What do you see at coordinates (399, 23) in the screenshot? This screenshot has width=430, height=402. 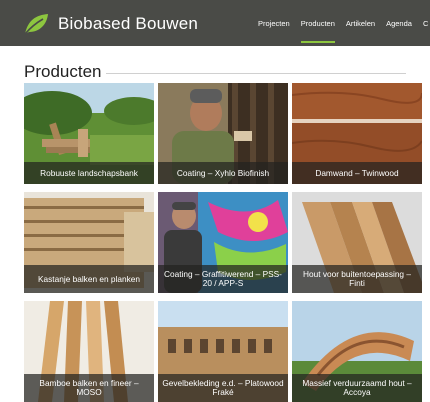 I see `nav-item-agenda: Agenda` at bounding box center [399, 23].